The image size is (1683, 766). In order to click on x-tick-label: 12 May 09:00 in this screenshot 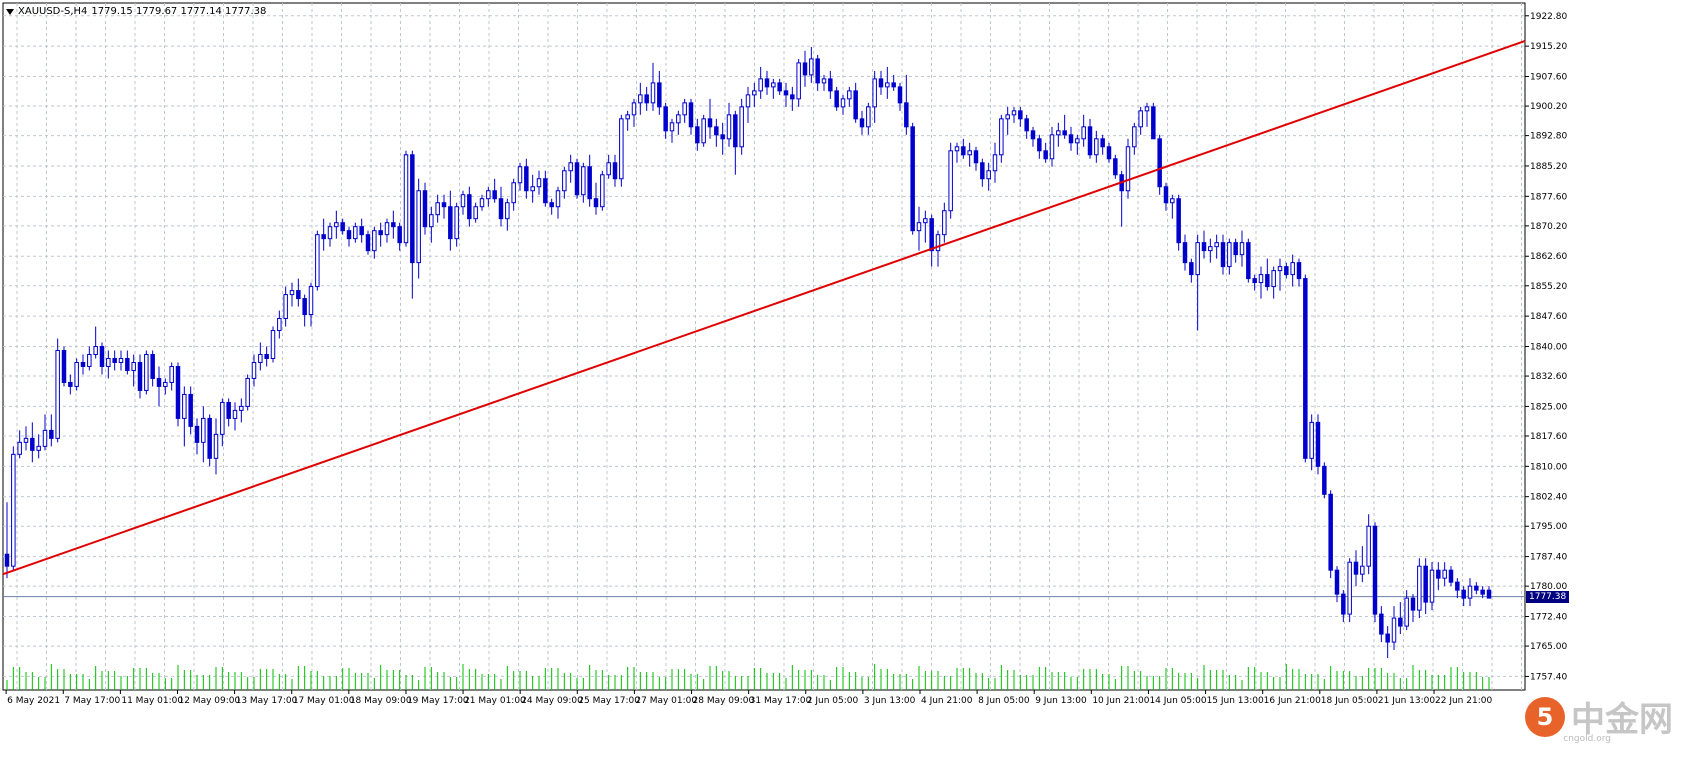, I will do `click(209, 701)`.